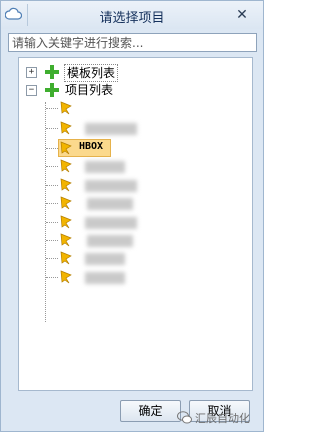 Image resolution: width=320 pixels, height=432 pixels. Describe the element at coordinates (31, 90) in the screenshot. I see `collapse-toggle: −` at that location.